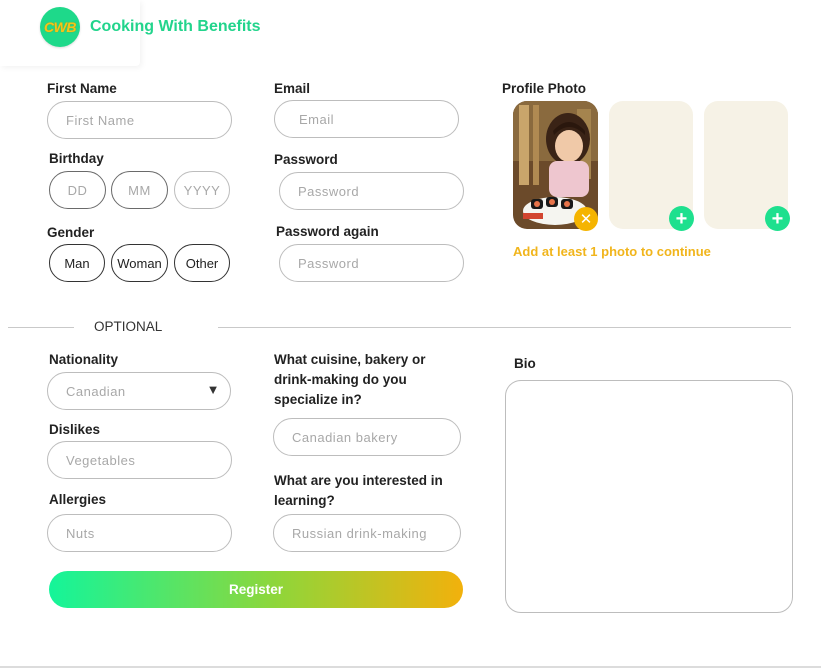  Describe the element at coordinates (371, 191) in the screenshot. I see `password-field: Password` at that location.